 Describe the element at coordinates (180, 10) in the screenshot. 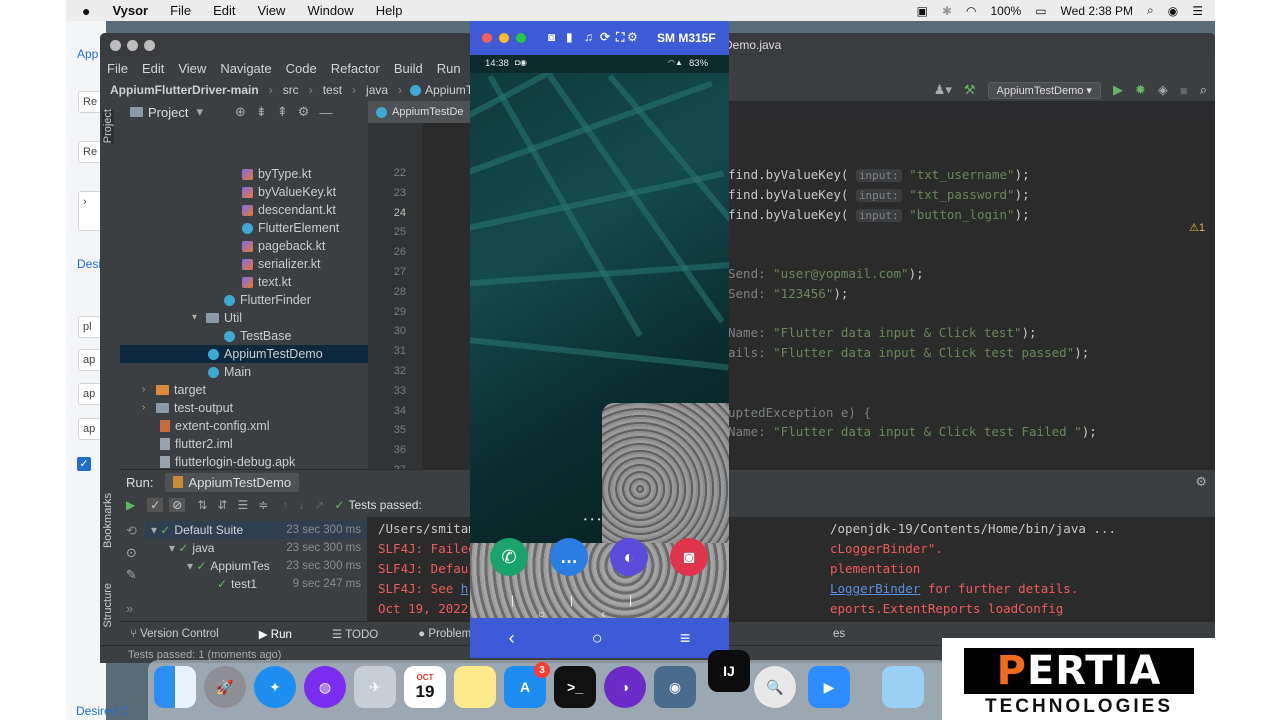

I see `menu-file: File` at that location.